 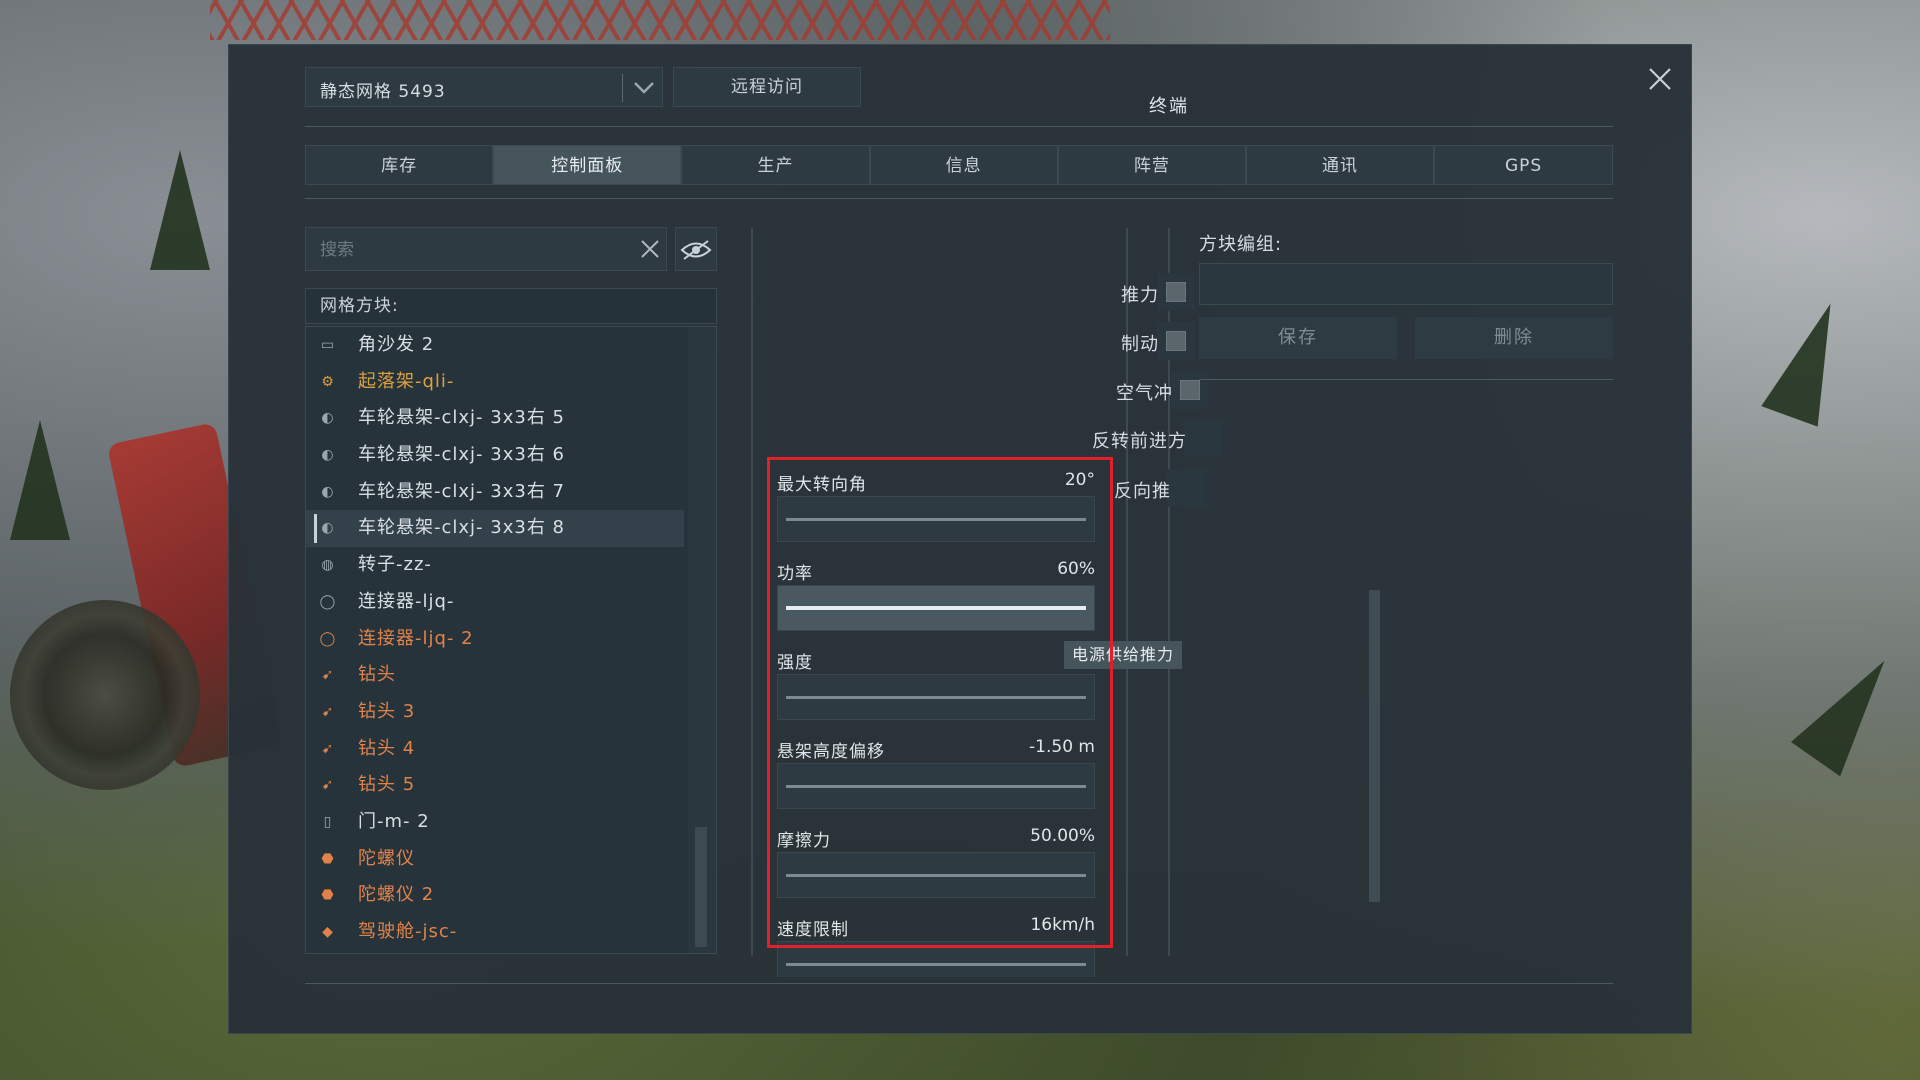 What do you see at coordinates (775, 165) in the screenshot?
I see `tab-production: 生产` at bounding box center [775, 165].